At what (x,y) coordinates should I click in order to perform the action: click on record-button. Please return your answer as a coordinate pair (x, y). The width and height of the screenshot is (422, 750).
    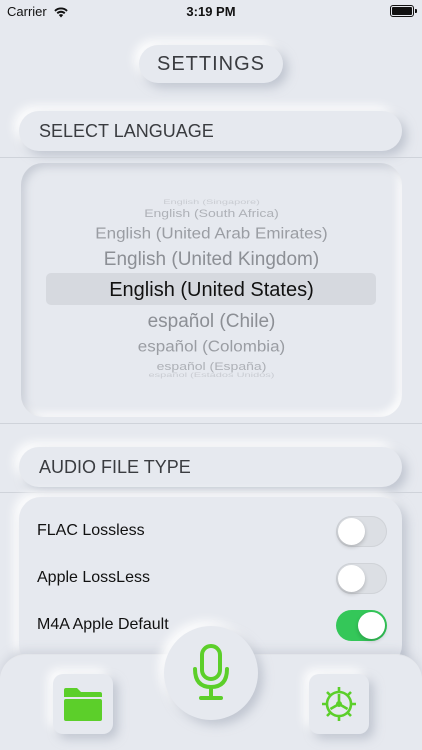
    Looking at the image, I should click on (211, 673).